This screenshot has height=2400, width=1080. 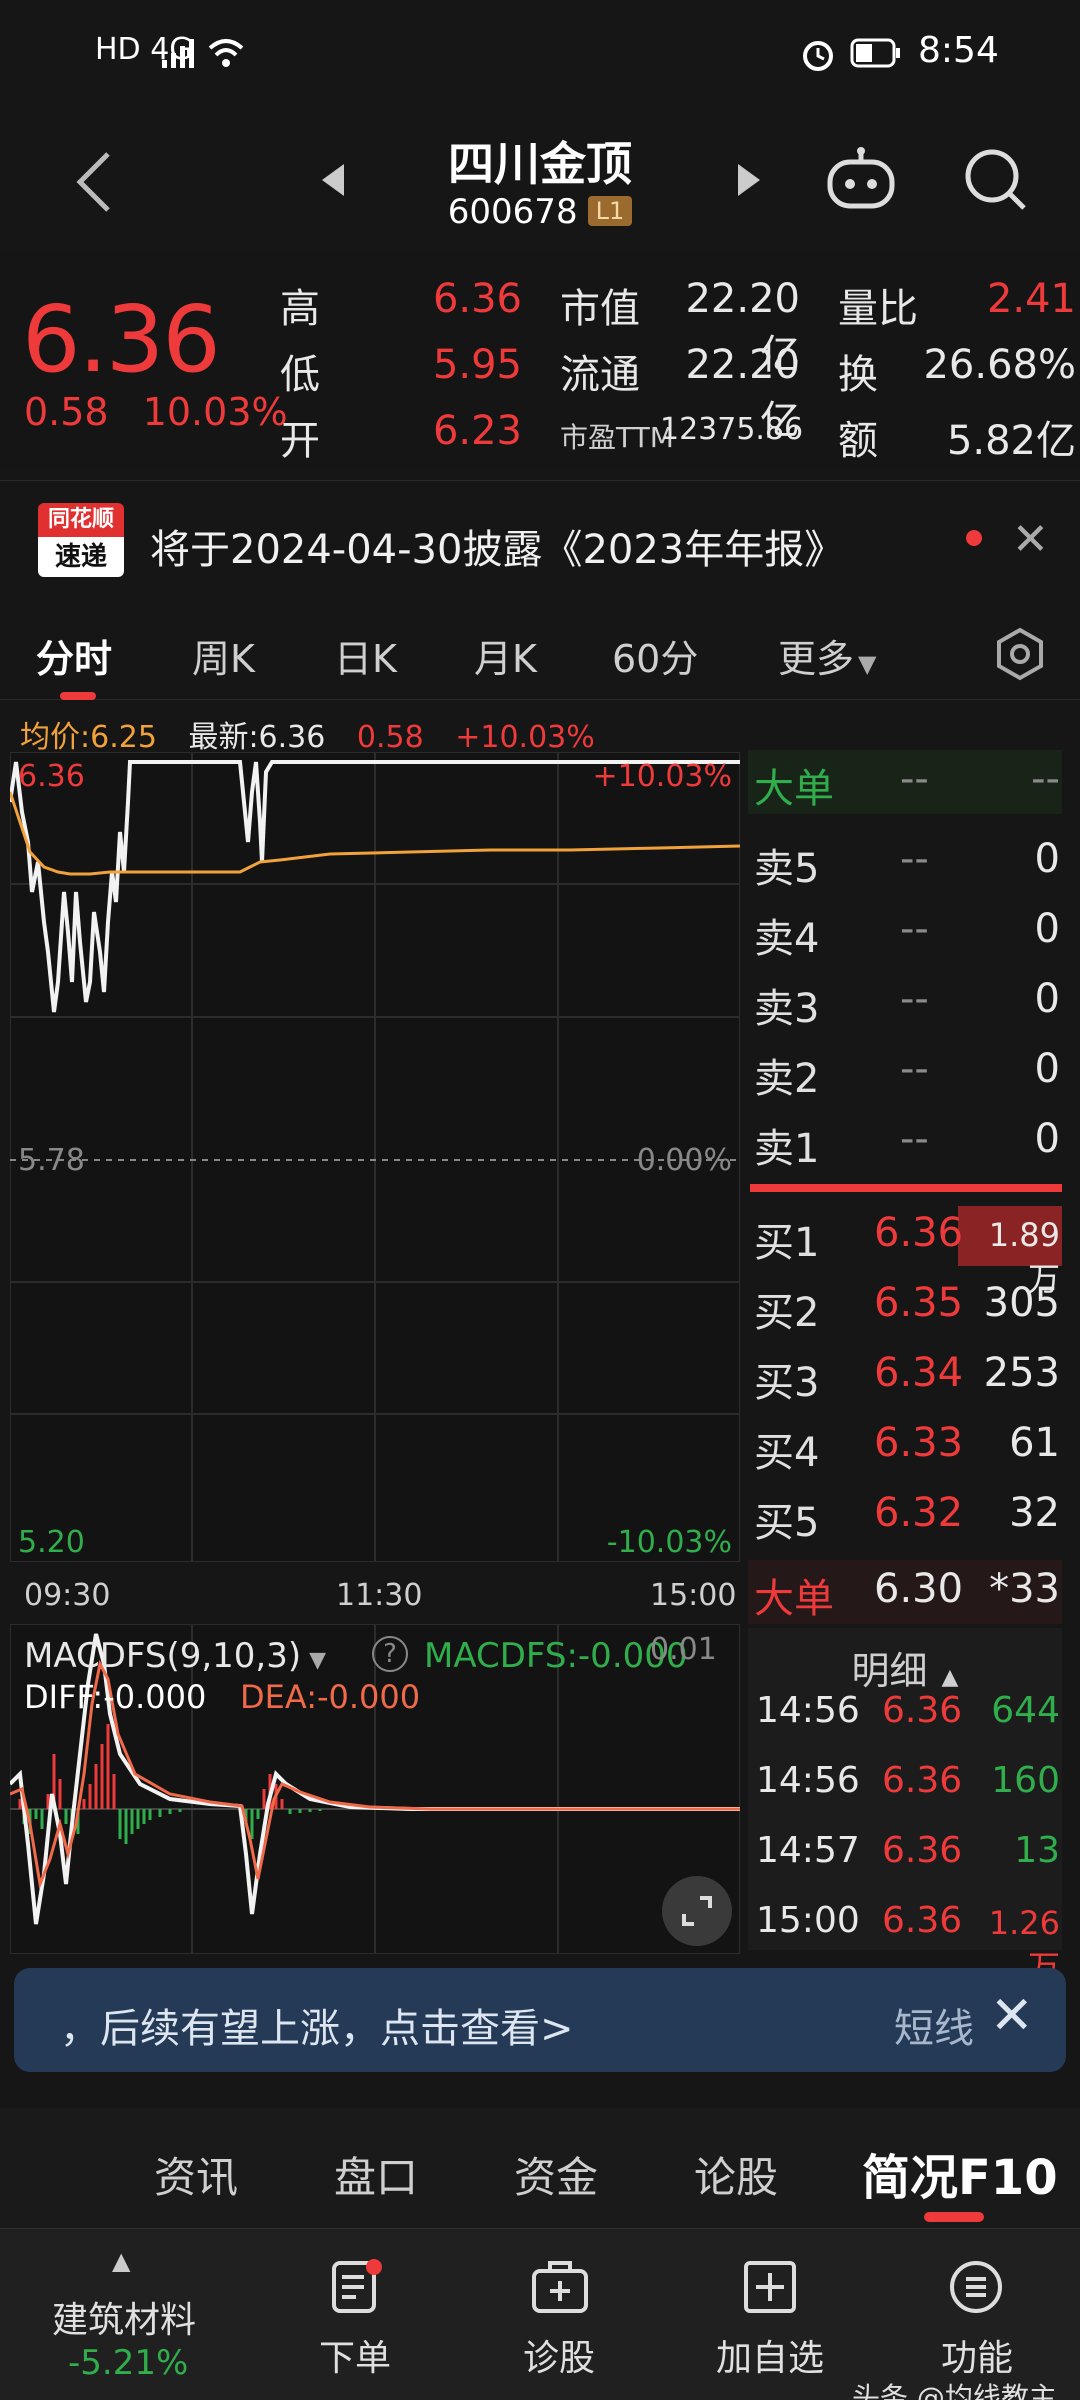 I want to click on tab-daily-k: 日K, so click(x=365, y=655).